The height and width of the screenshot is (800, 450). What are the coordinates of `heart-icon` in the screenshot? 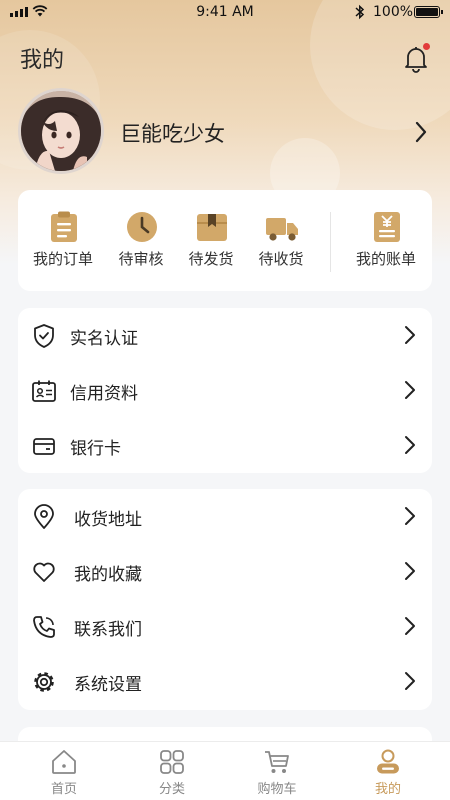 It's located at (44, 572).